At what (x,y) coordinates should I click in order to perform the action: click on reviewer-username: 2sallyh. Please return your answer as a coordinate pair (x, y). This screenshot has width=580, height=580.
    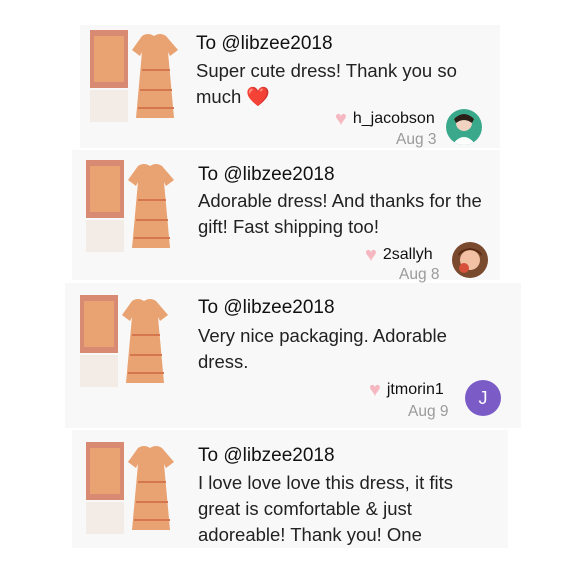
    Looking at the image, I should click on (408, 255).